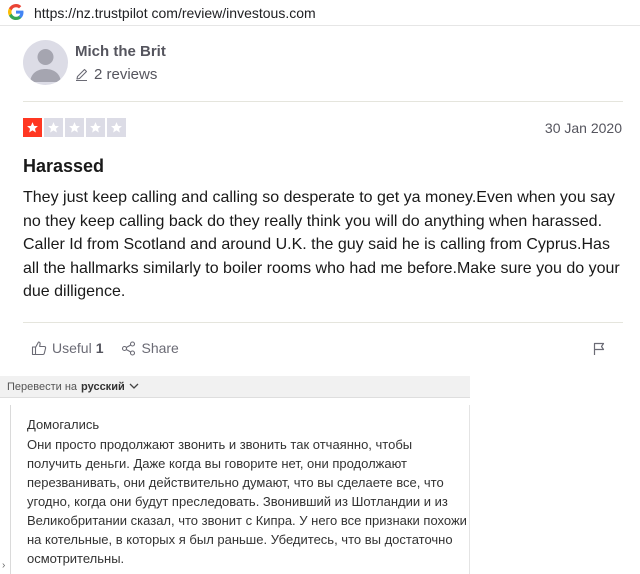 The image size is (640, 574). Describe the element at coordinates (105, 348) in the screenshot. I see `review-actions: Useful 1 Share` at that location.